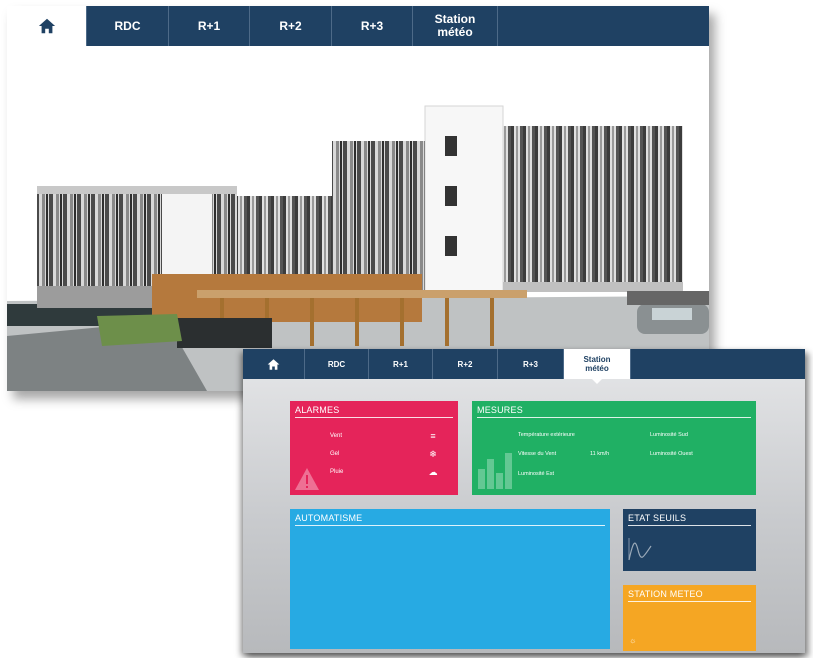  Describe the element at coordinates (433, 471) in the screenshot. I see `rain-icon: ☁` at that location.